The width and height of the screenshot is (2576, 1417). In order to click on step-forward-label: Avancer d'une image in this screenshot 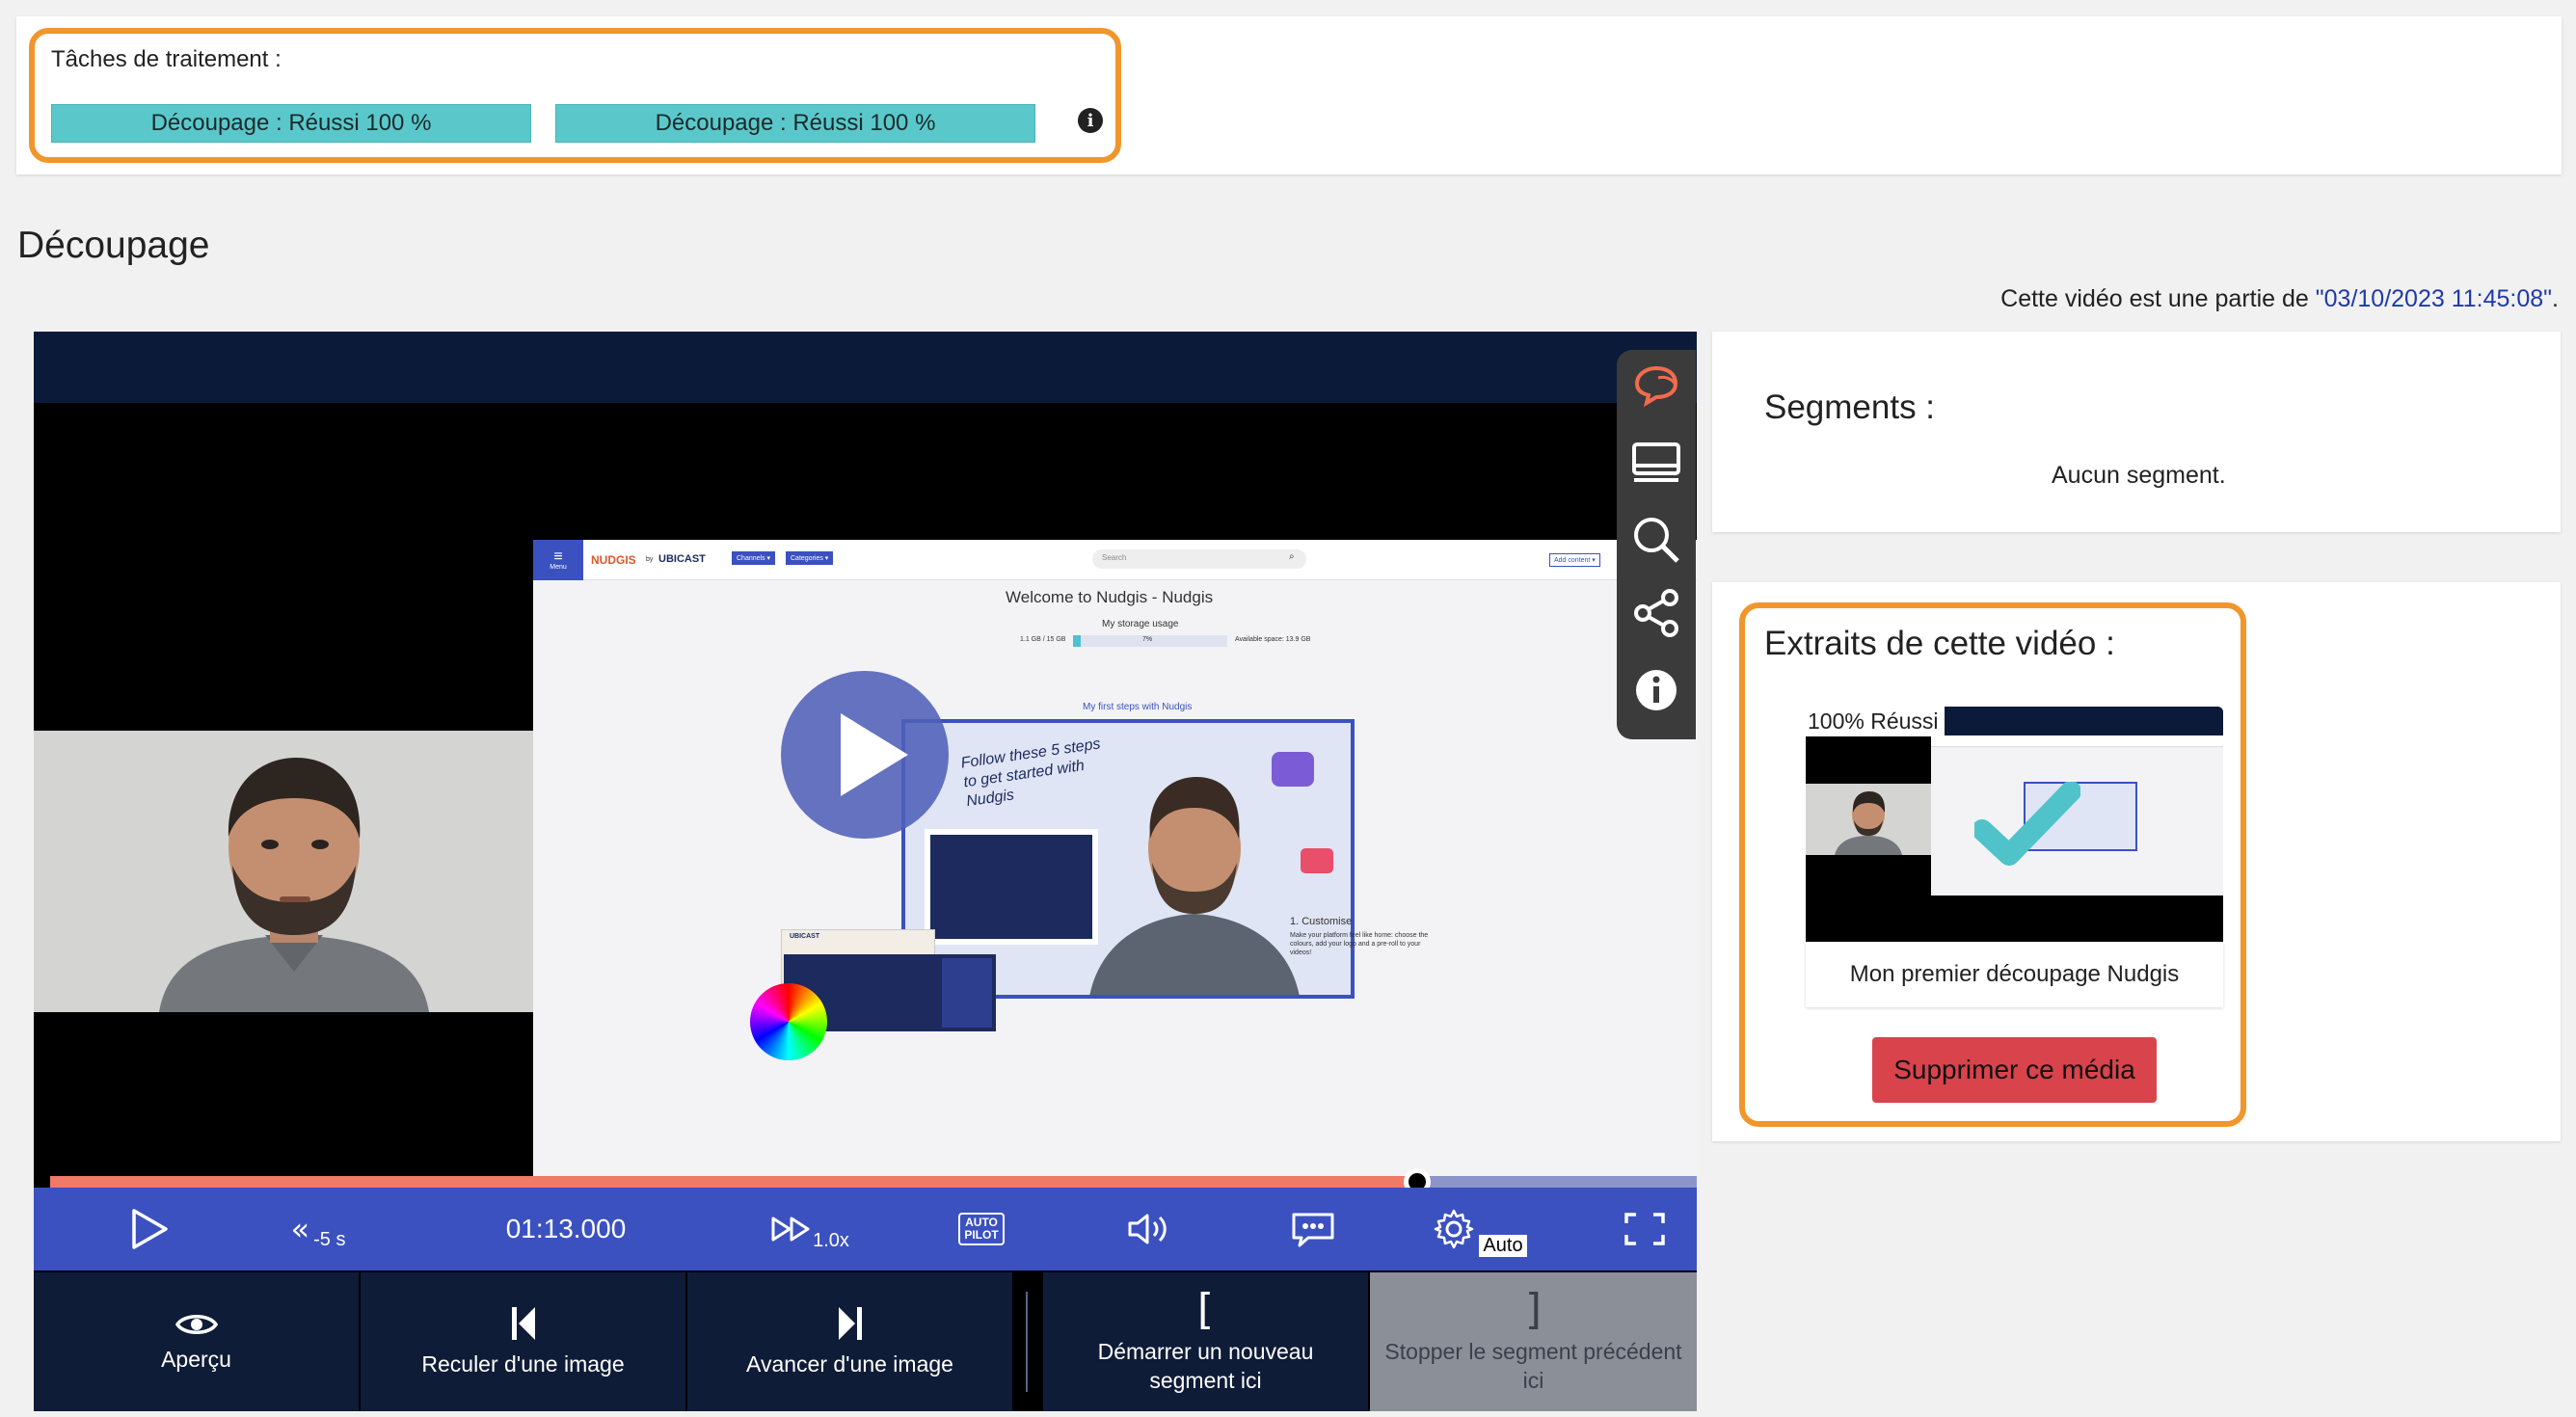, I will do `click(850, 1364)`.